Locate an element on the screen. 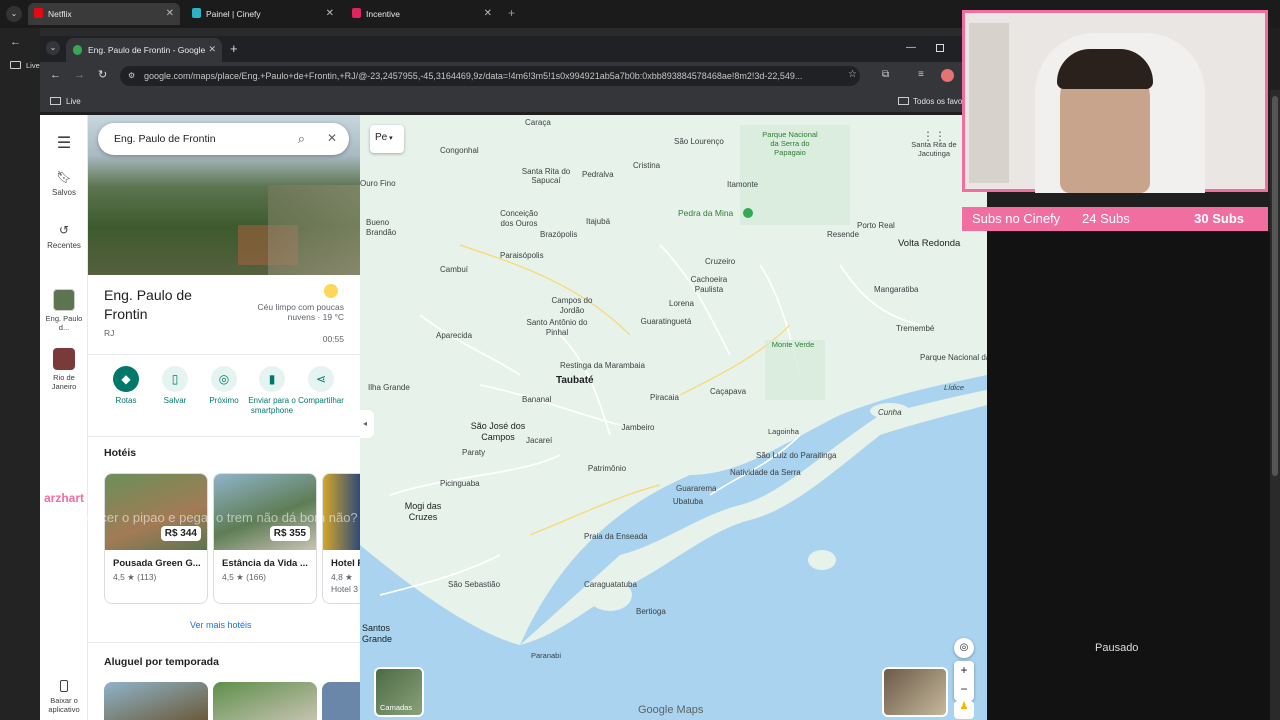  chat-username: arzhart is located at coordinates (64, 498).